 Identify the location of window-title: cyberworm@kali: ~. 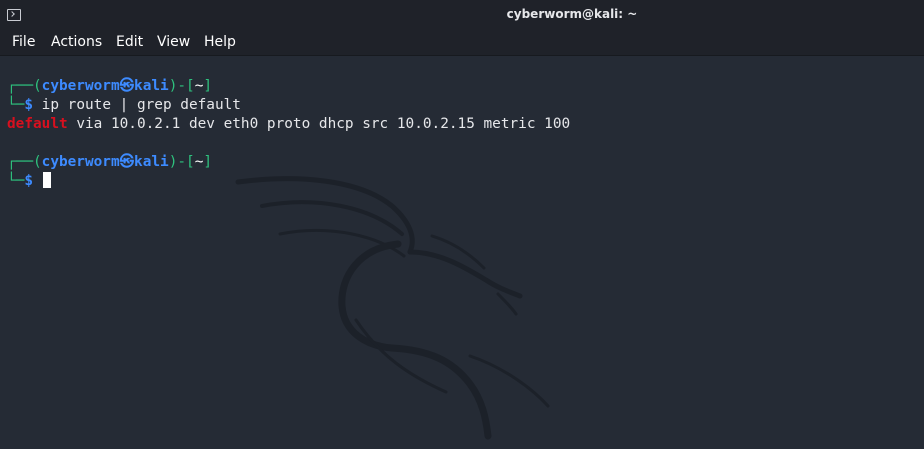
(572, 14).